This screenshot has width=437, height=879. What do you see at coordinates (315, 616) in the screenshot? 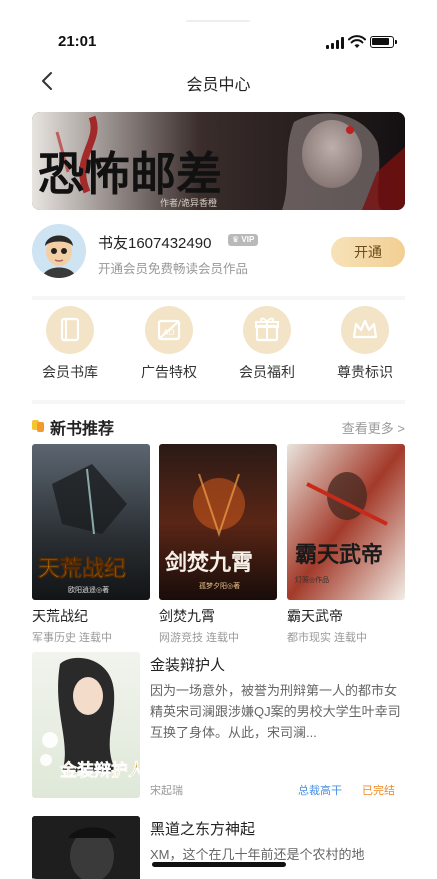
I see `book-title: 霸天武帝` at bounding box center [315, 616].